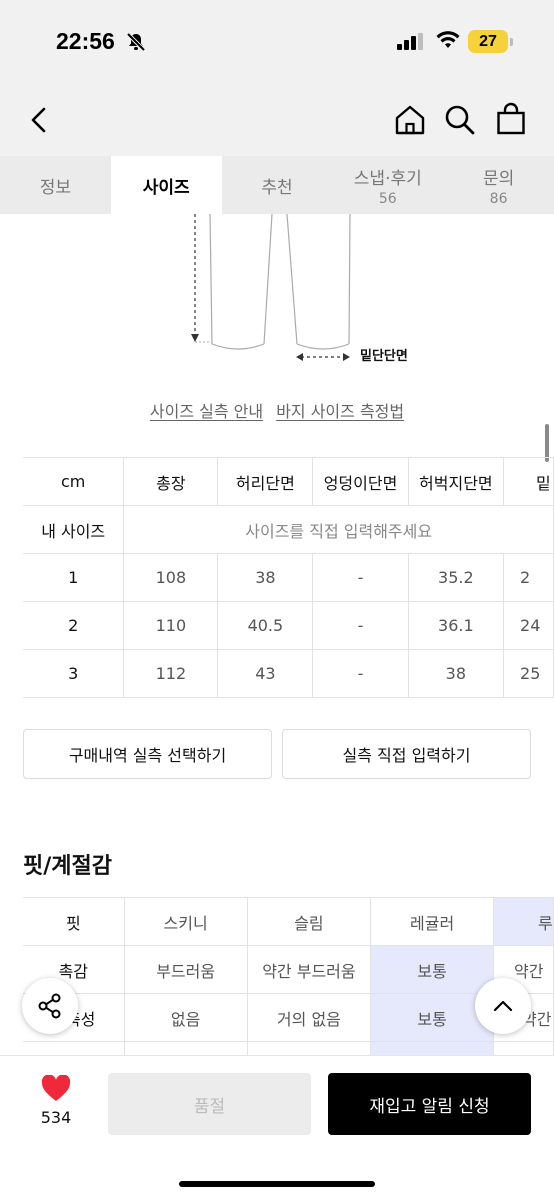  Describe the element at coordinates (277, 1184) in the screenshot. I see `home-indicator` at that location.